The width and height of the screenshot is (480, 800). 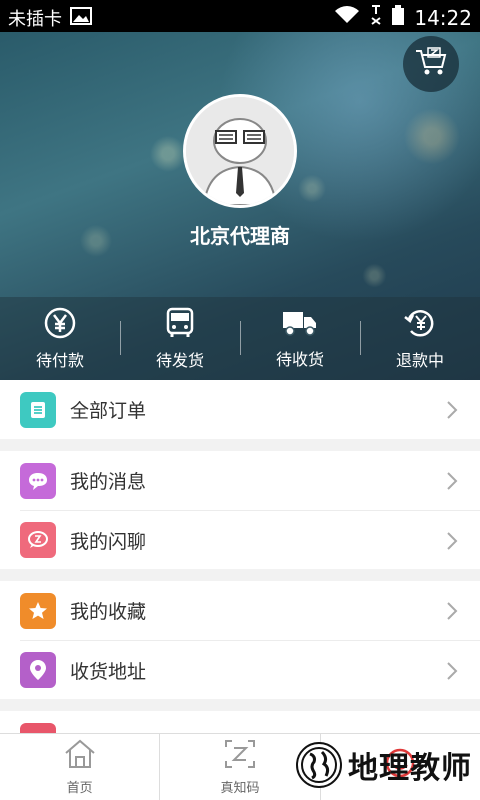 What do you see at coordinates (38, 480) in the screenshot?
I see `chat-icon` at bounding box center [38, 480].